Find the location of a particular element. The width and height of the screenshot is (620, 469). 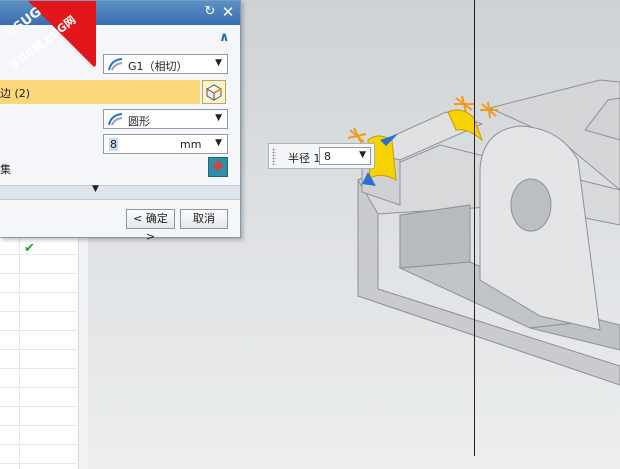

watermark-logo: 9SUG 学UG就上UG网 is located at coordinates (48, 41).